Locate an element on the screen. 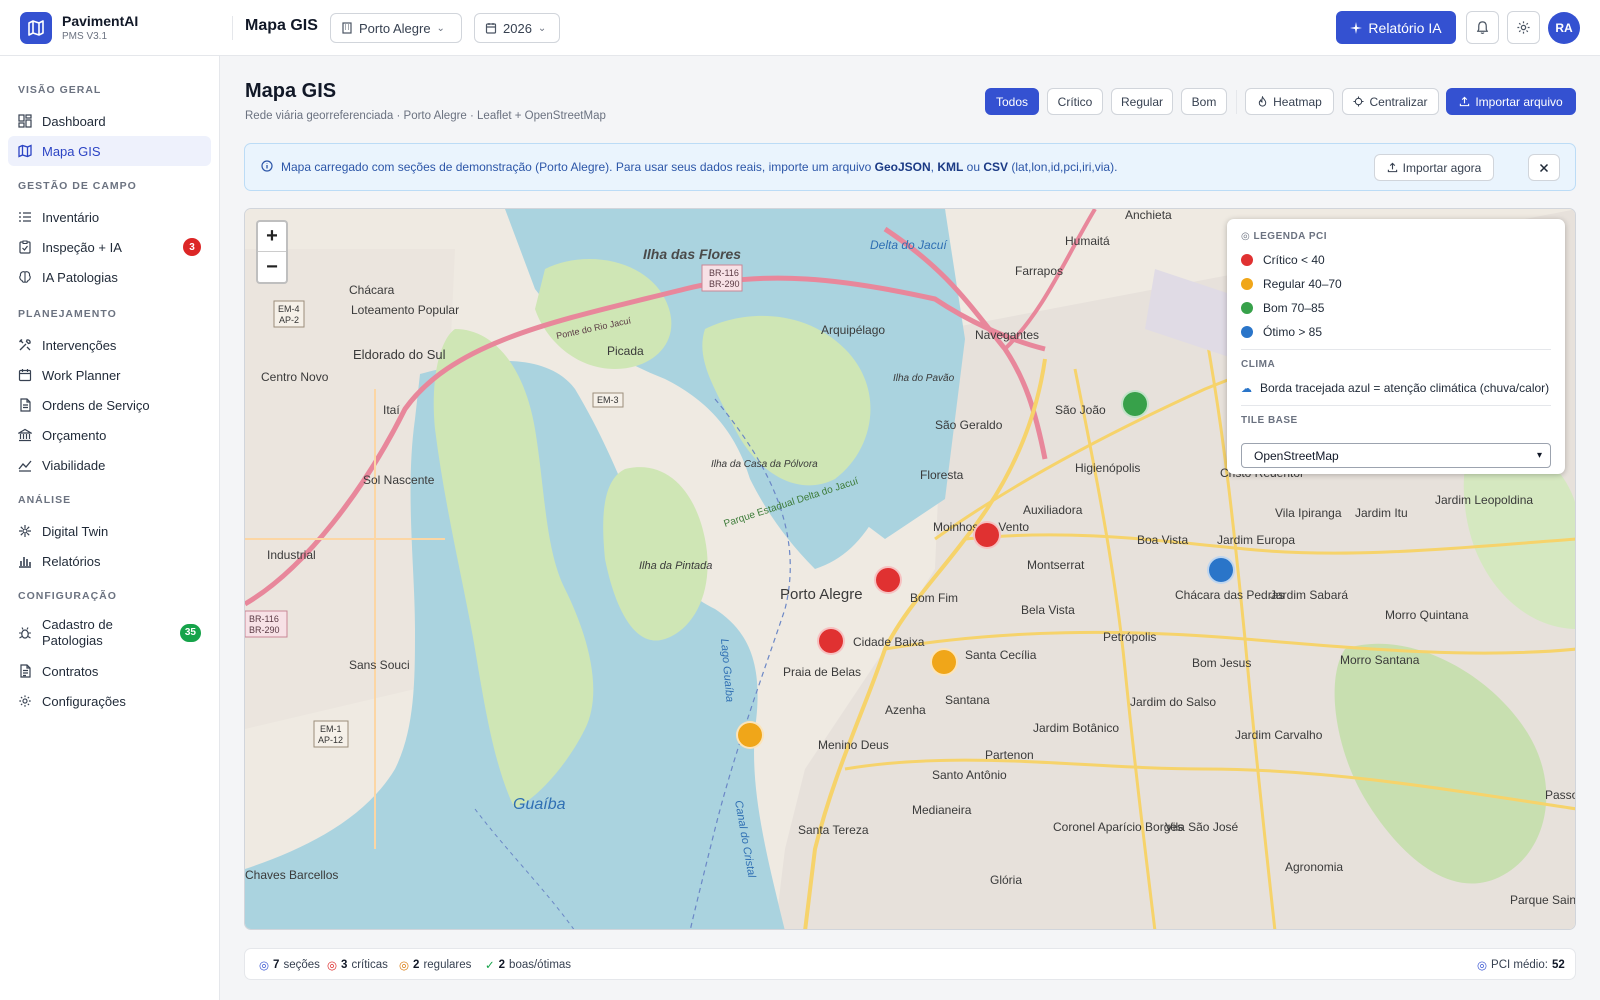 This screenshot has width=1600, height=1000. sidebar-item-ia-patologias: IA Patologias is located at coordinates (109, 277).